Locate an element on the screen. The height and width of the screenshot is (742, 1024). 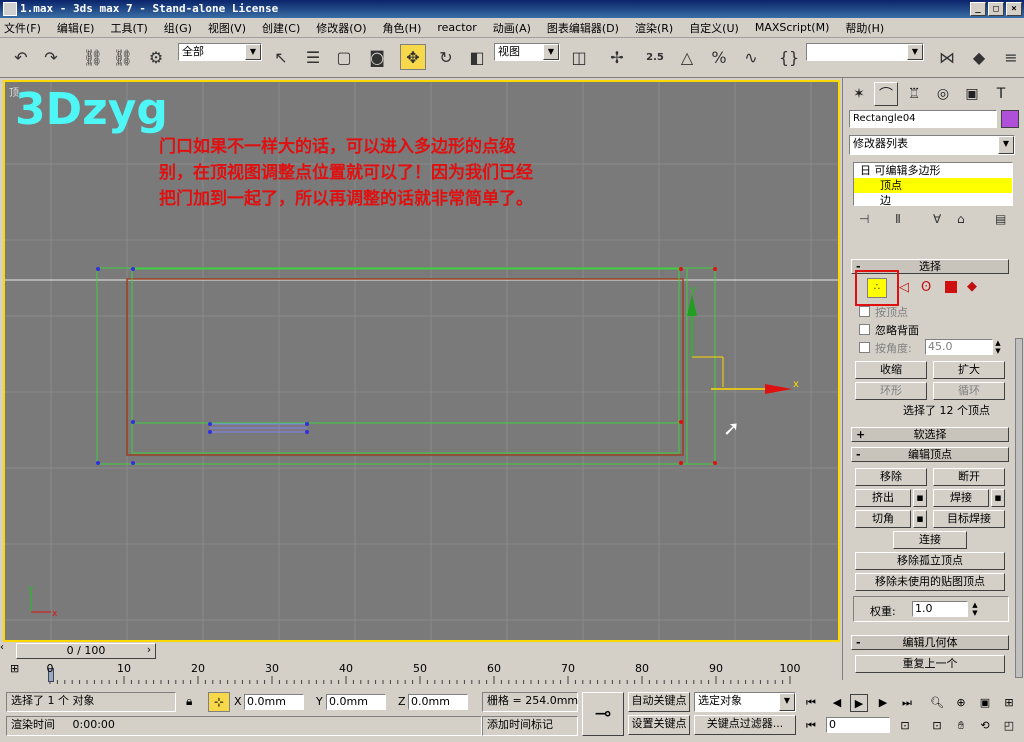
lock-icon: 🔒︎ is located at coordinates (189, 701).